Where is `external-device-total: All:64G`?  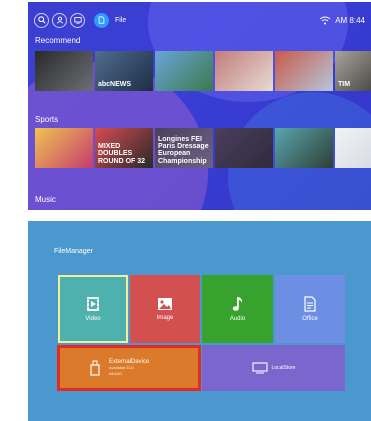 external-device-total: All:64G is located at coordinates (116, 373).